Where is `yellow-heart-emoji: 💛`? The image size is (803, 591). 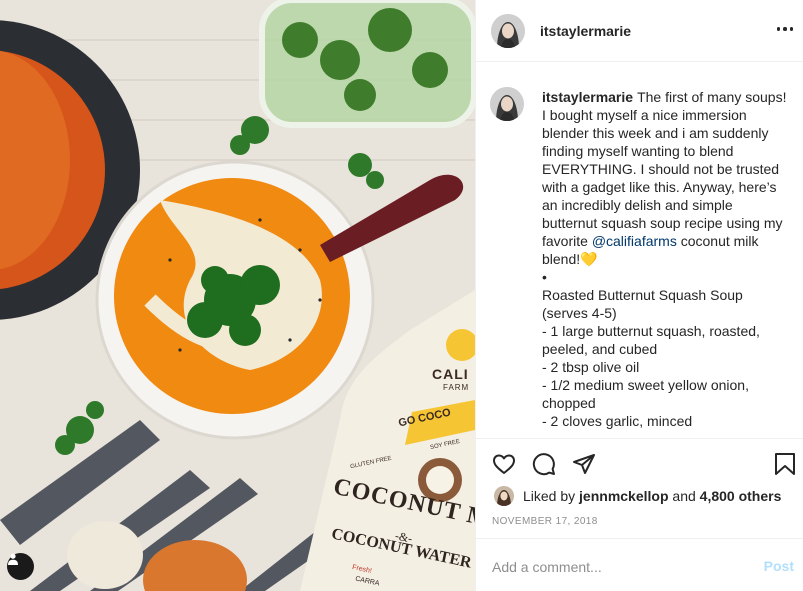 yellow-heart-emoji: 💛 is located at coordinates (589, 259).